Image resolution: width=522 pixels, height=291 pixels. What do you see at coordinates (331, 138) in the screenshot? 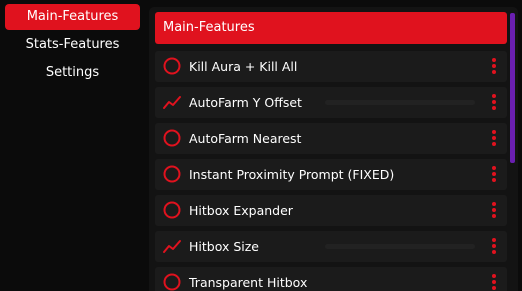
I see `feature-row-autofarm-nearest: AutoFarm Nearest` at bounding box center [331, 138].